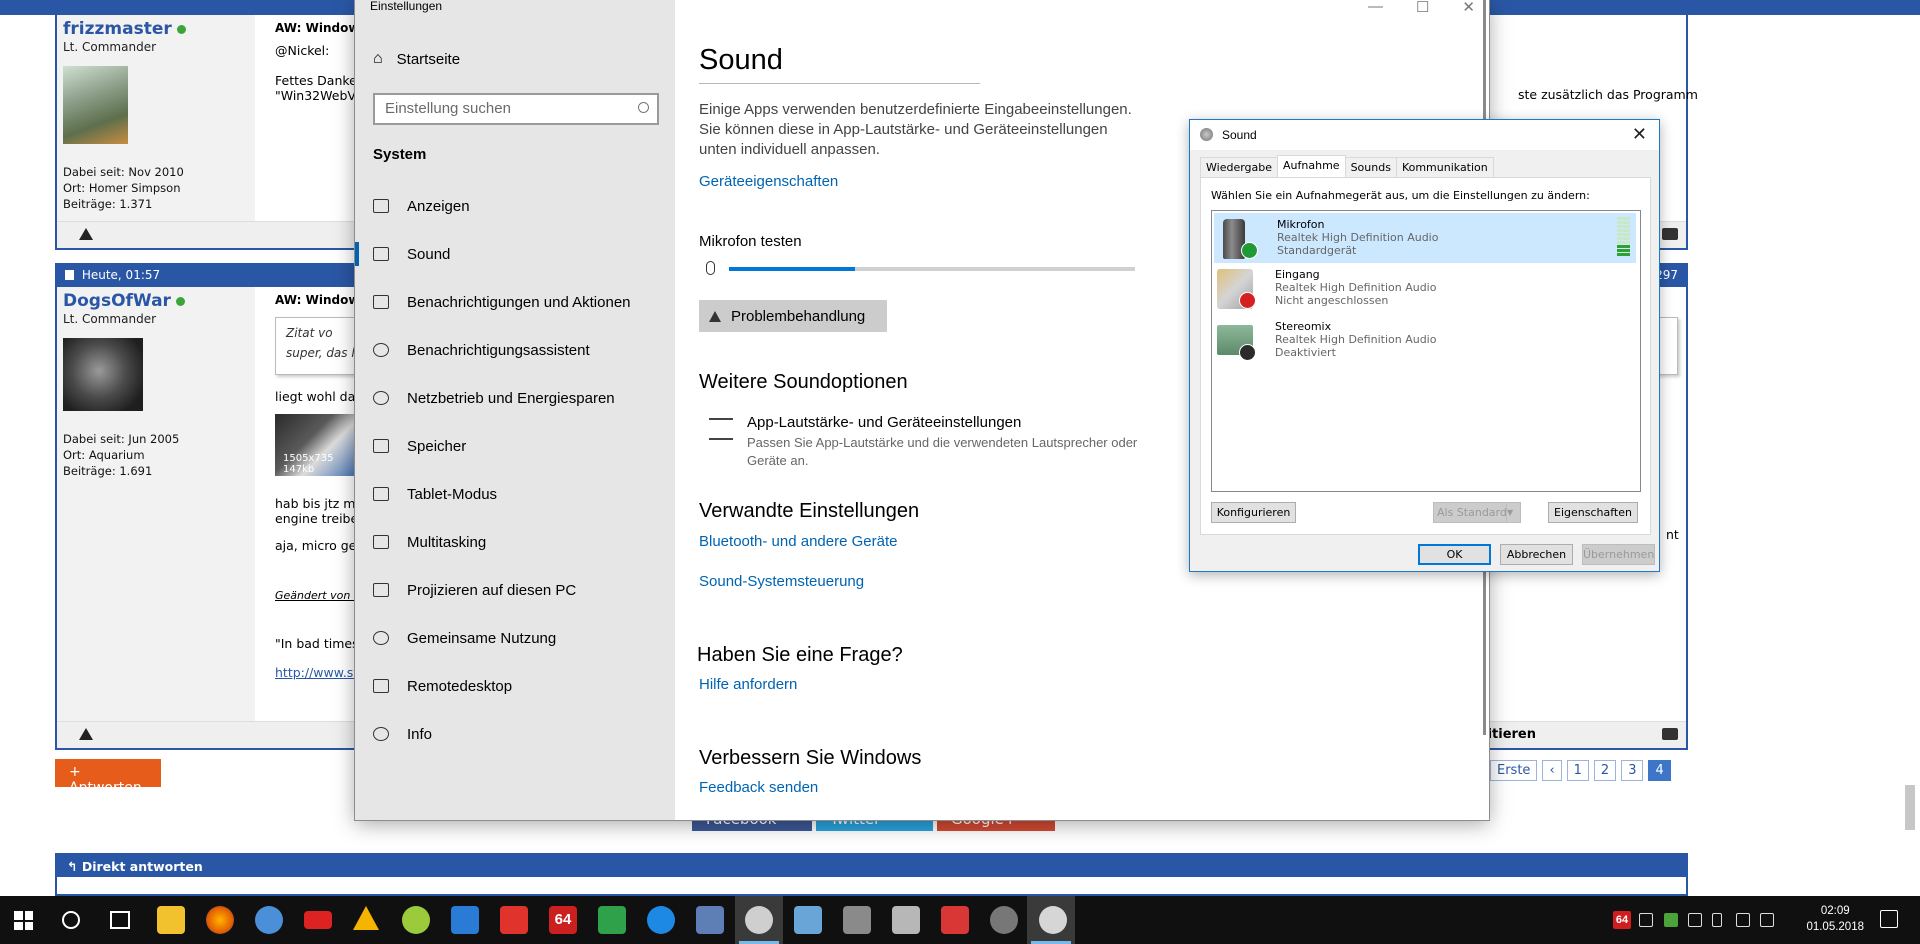 This screenshot has height=944, width=1920. Describe the element at coordinates (515, 446) in the screenshot. I see `nav-item-storage: Speicher` at that location.